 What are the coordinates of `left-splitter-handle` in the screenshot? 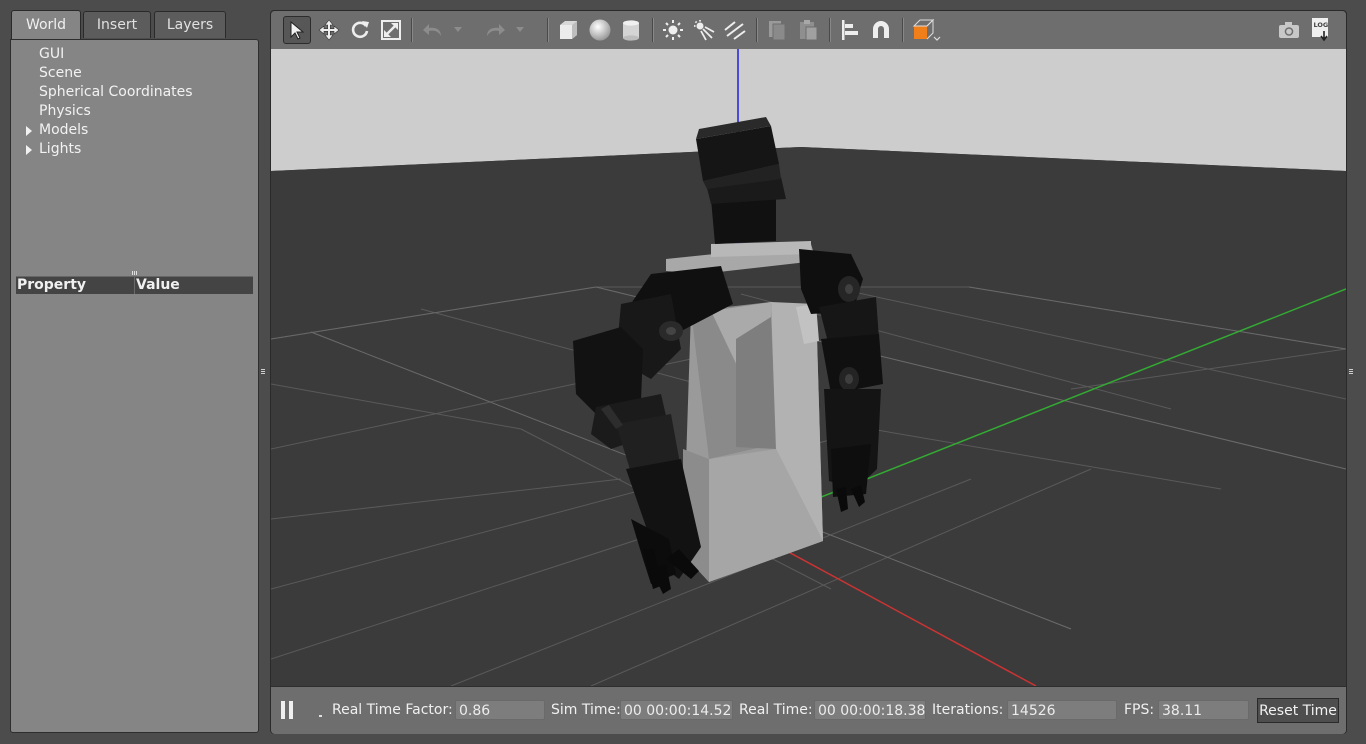 It's located at (263, 372).